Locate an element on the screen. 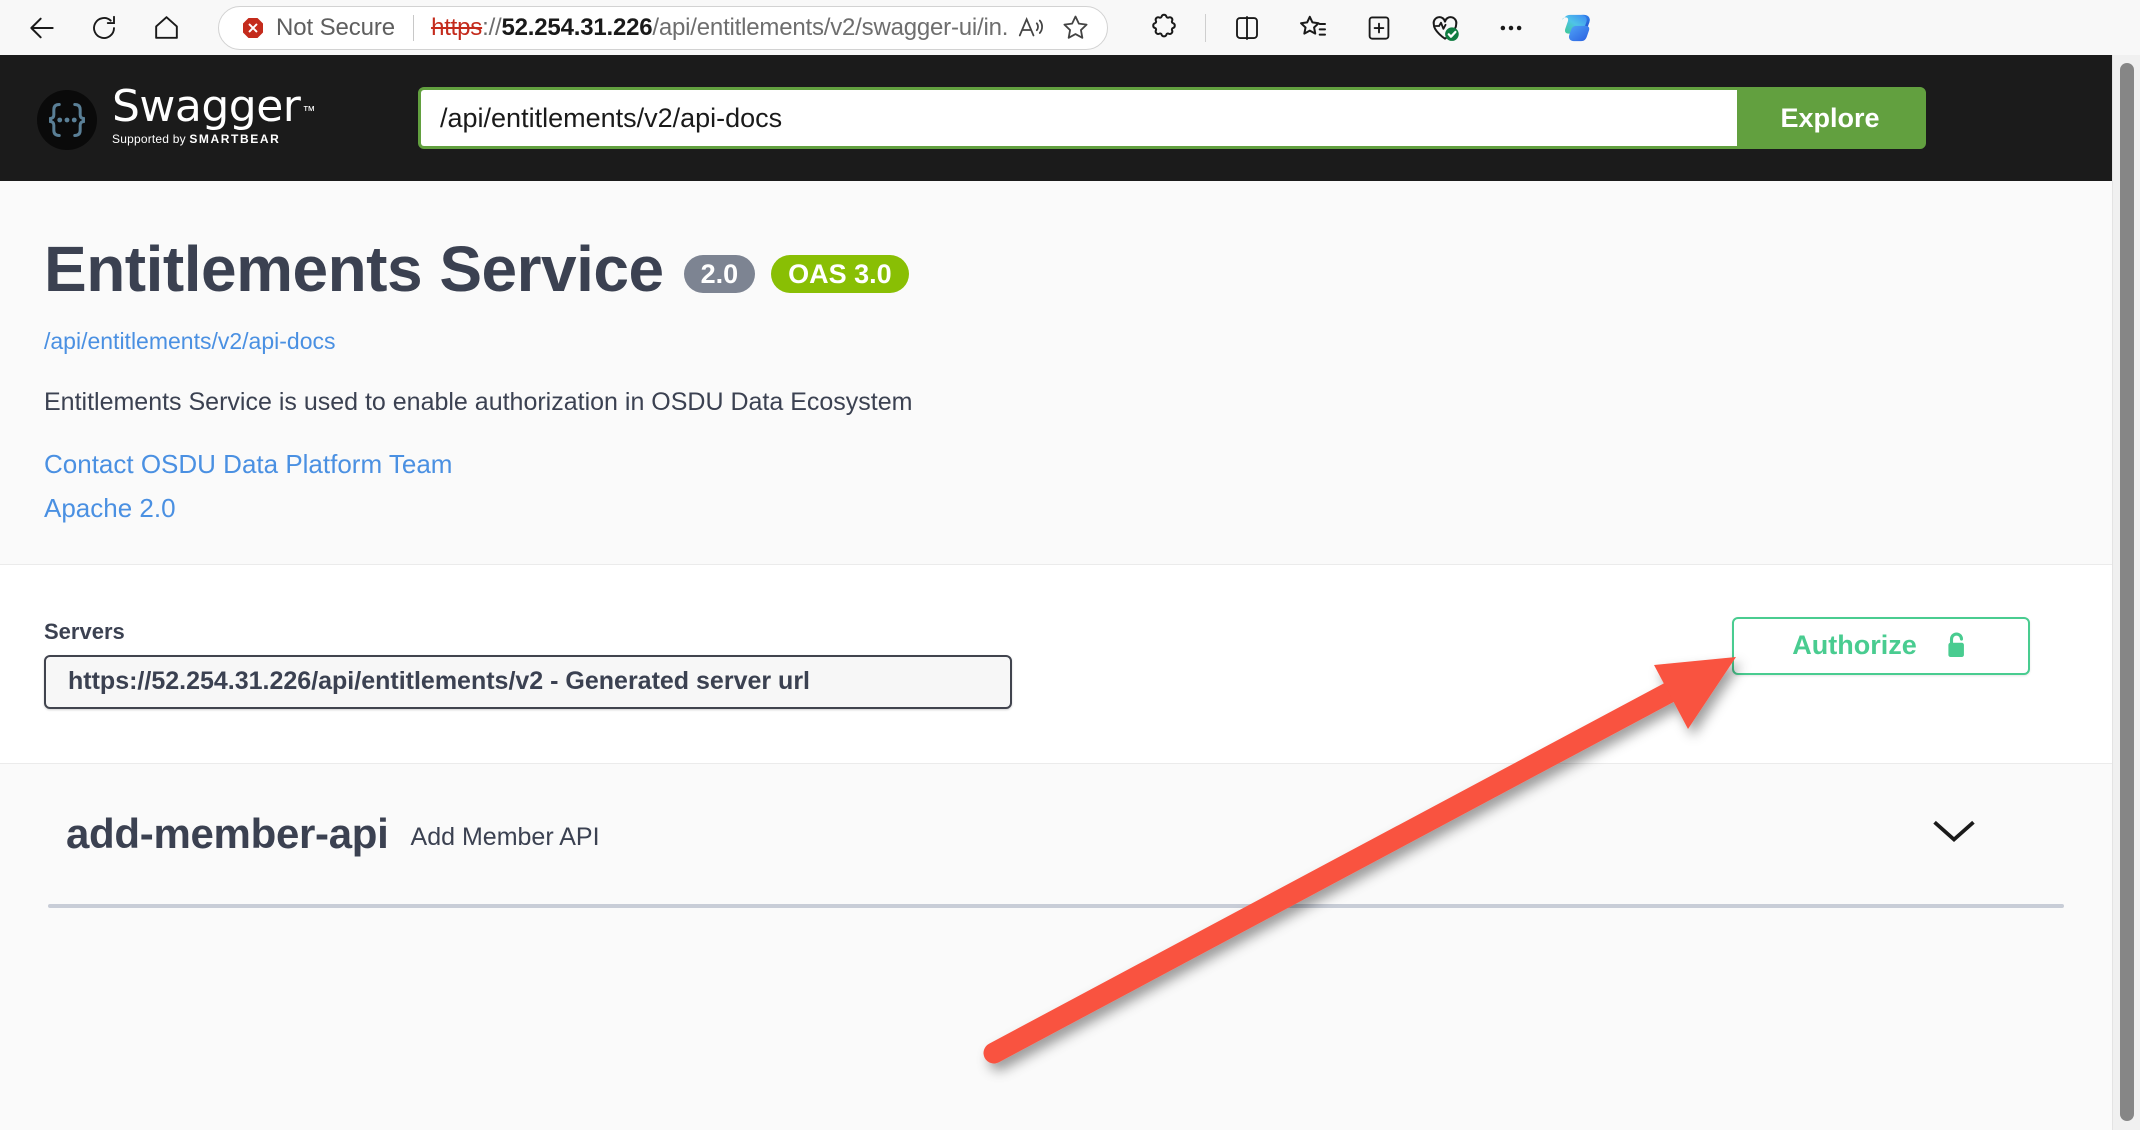 The height and width of the screenshot is (1130, 2140). browser-toolbar-actions is located at coordinates (1377, 28).